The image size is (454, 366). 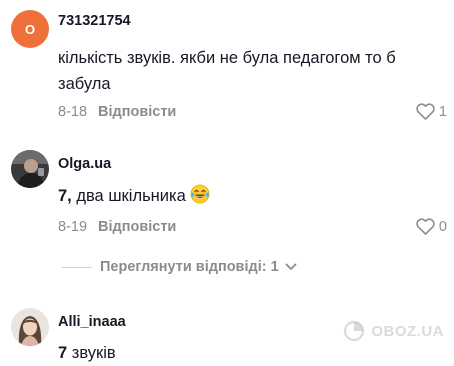 I want to click on like-button: 1, so click(x=431, y=111).